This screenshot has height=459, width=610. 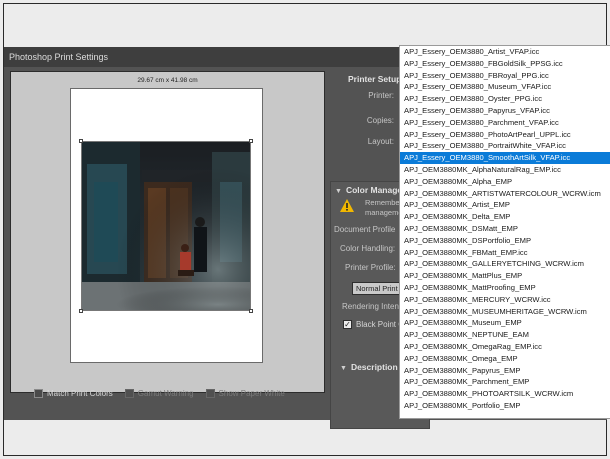 What do you see at coordinates (210, 393) in the screenshot?
I see `show-paper-white-checkbox` at bounding box center [210, 393].